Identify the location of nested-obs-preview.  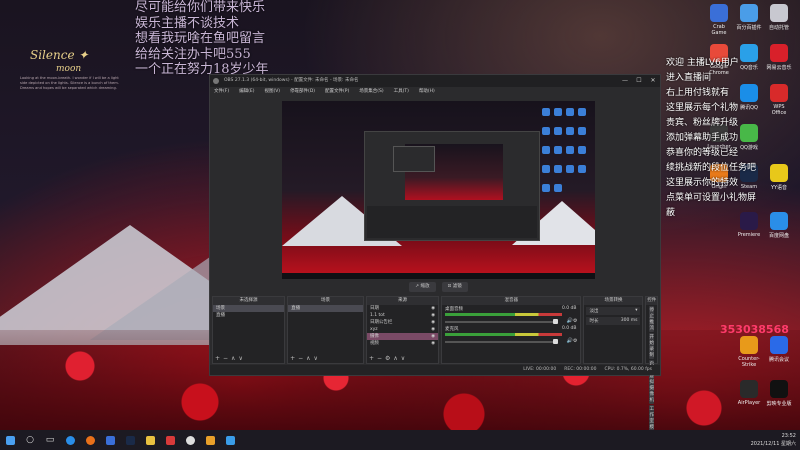
(452, 186).